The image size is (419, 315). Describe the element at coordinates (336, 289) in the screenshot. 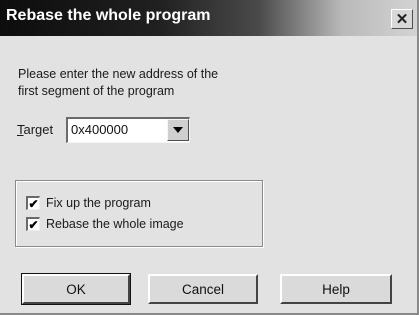

I see `help-button: Help` at that location.